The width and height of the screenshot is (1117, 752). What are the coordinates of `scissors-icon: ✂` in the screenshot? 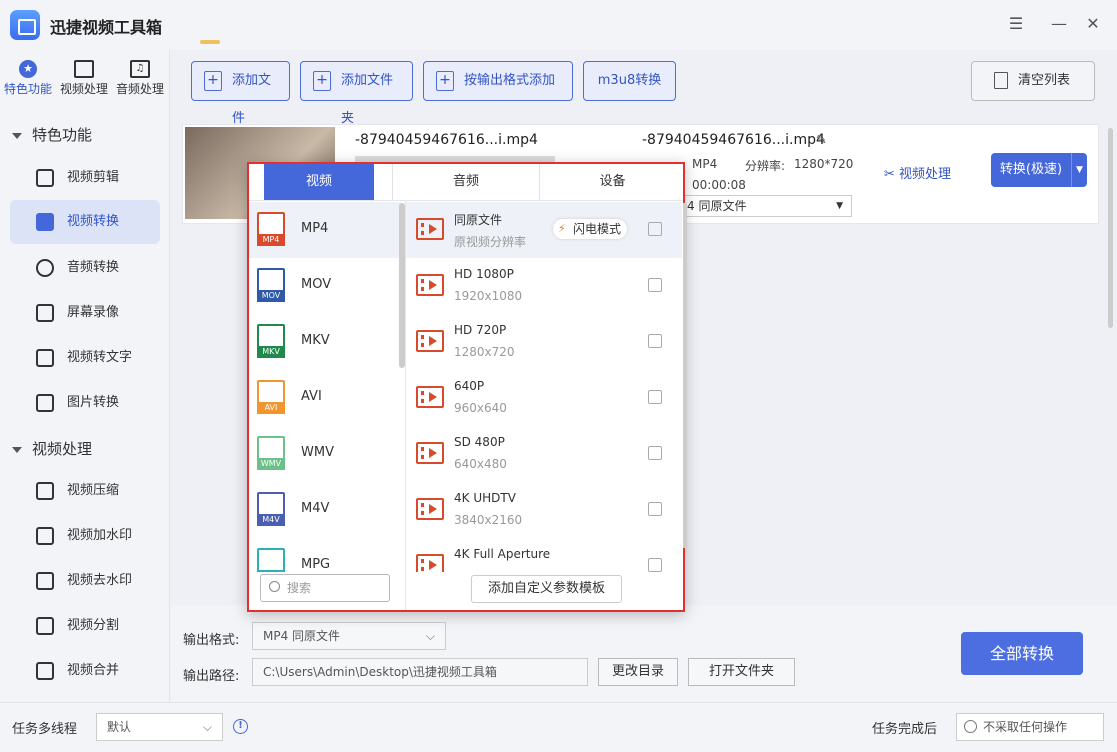 It's located at (892, 174).